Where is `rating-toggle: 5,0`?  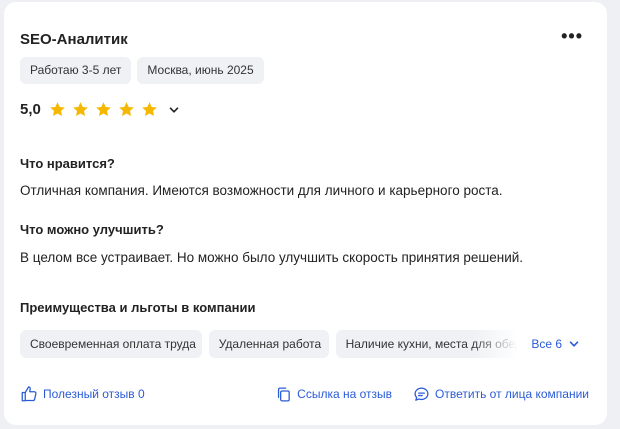 rating-toggle: 5,0 is located at coordinates (100, 109).